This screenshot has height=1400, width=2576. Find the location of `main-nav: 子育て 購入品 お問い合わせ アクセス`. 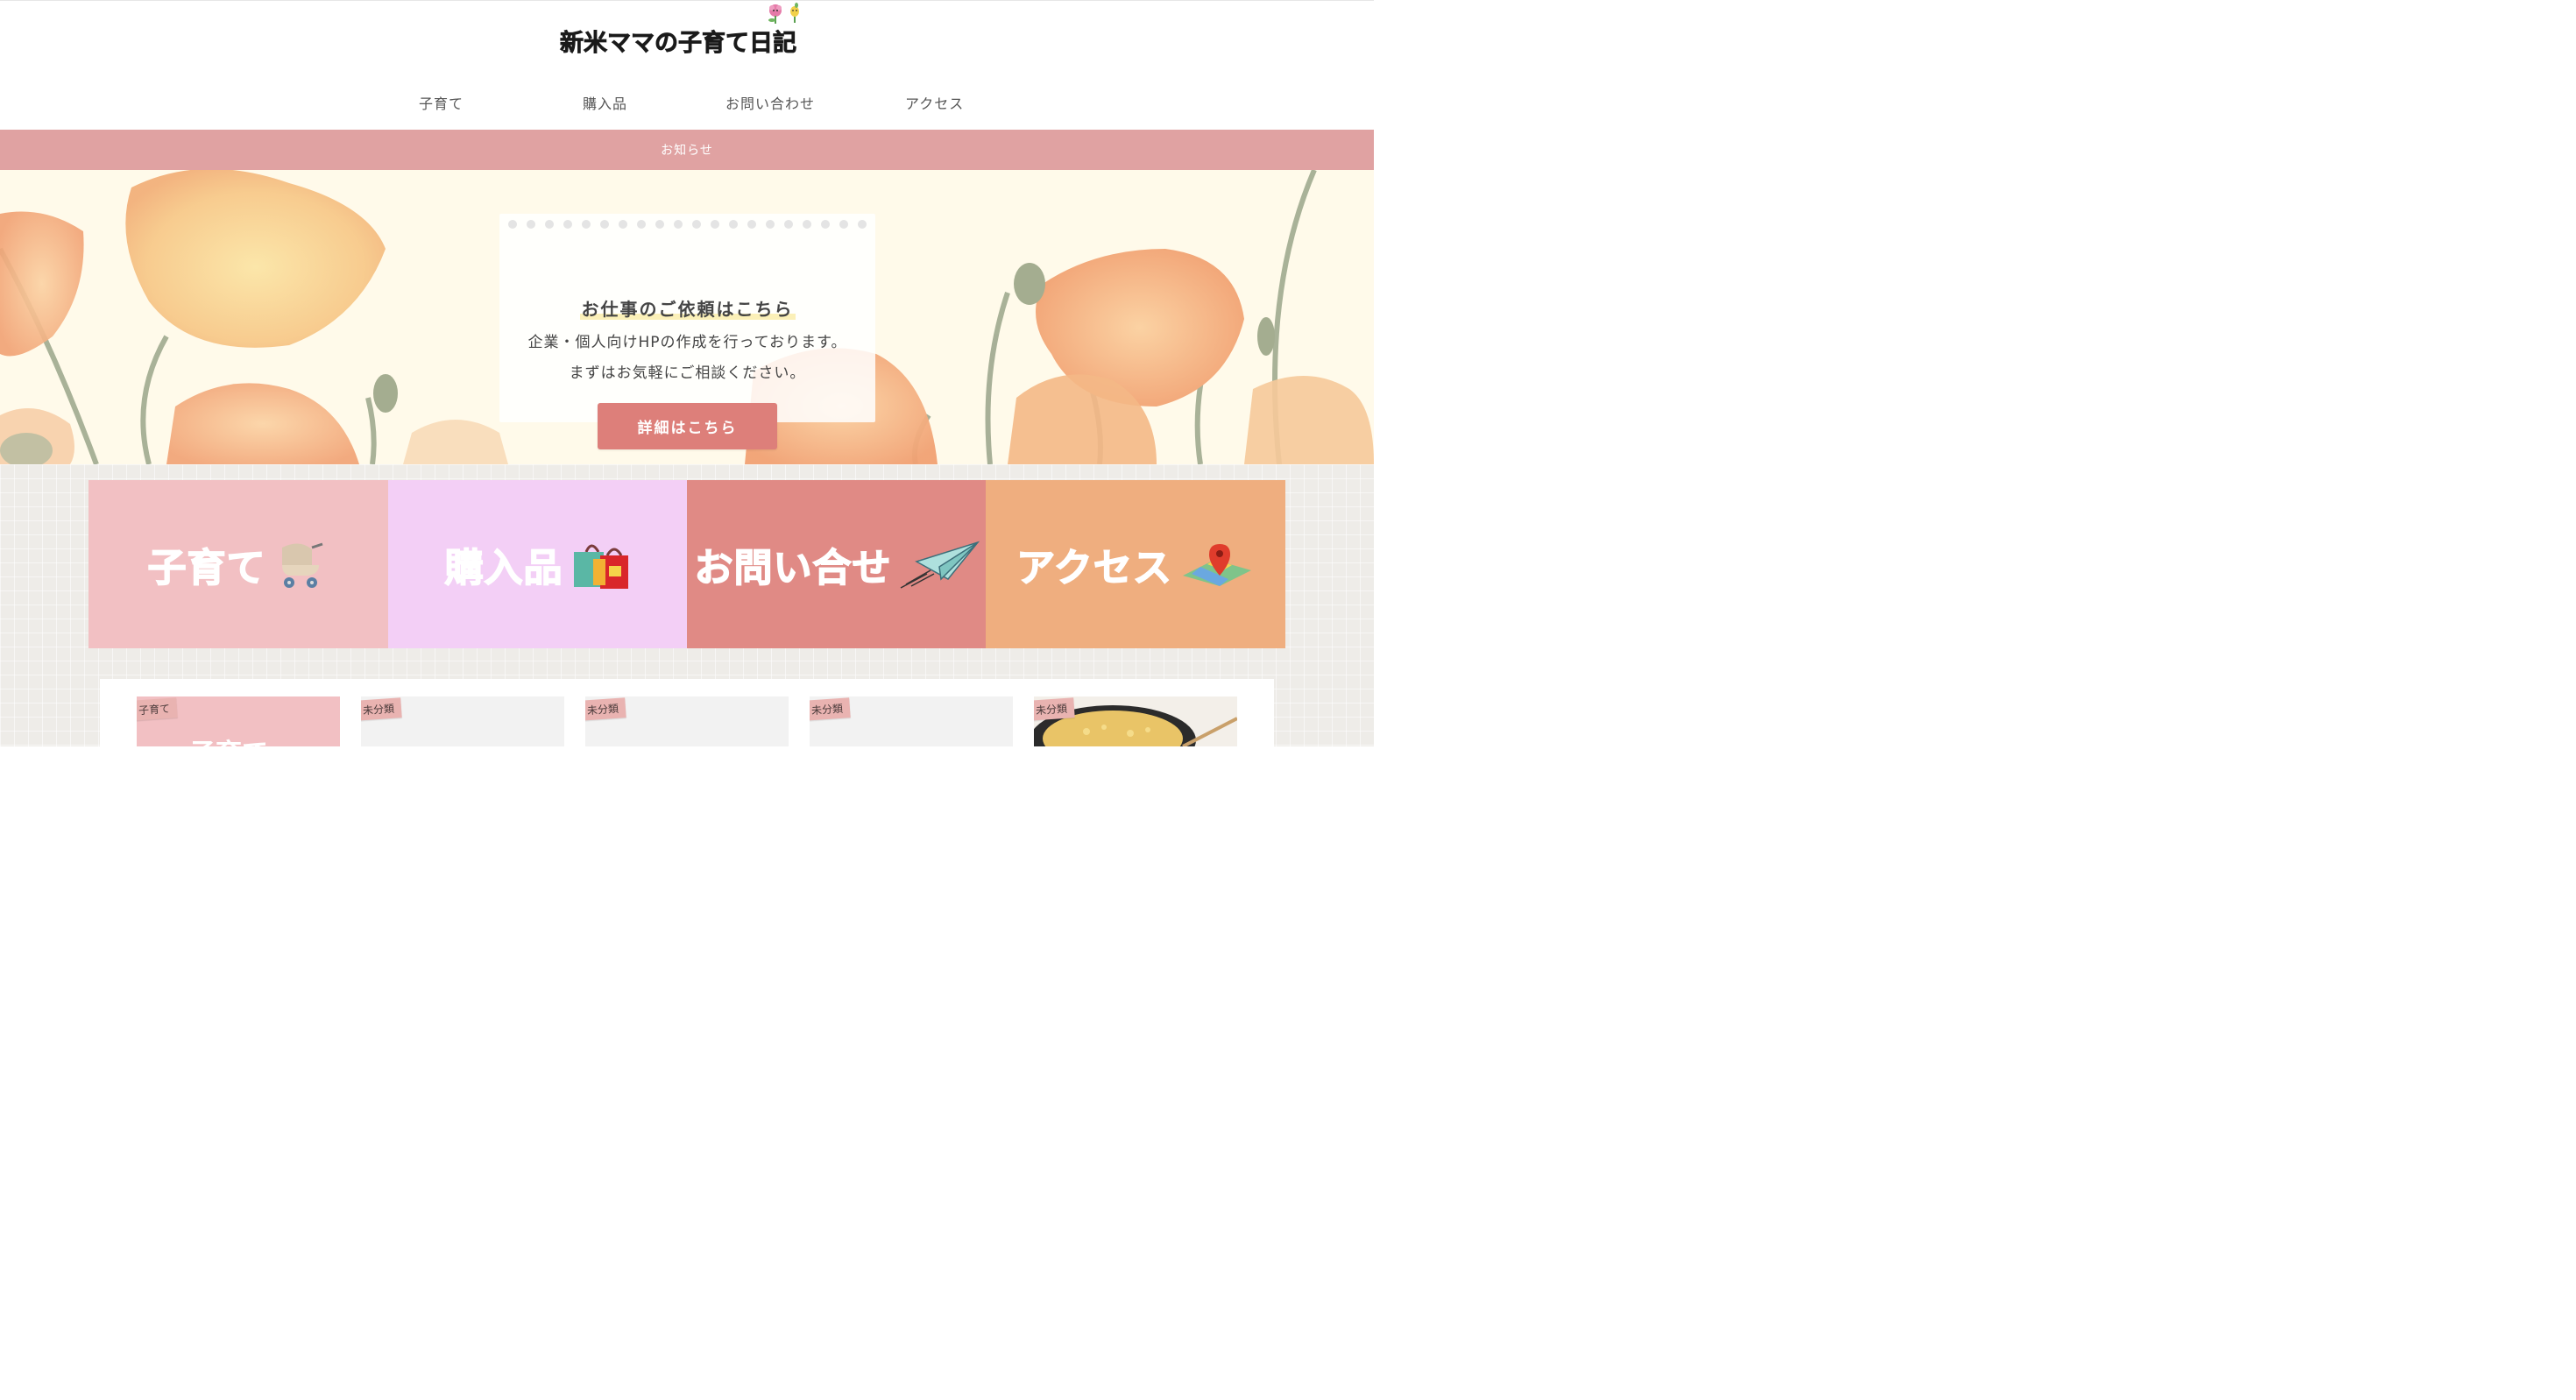

main-nav: 子育て 購入品 お問い合わせ アクセス is located at coordinates (687, 103).